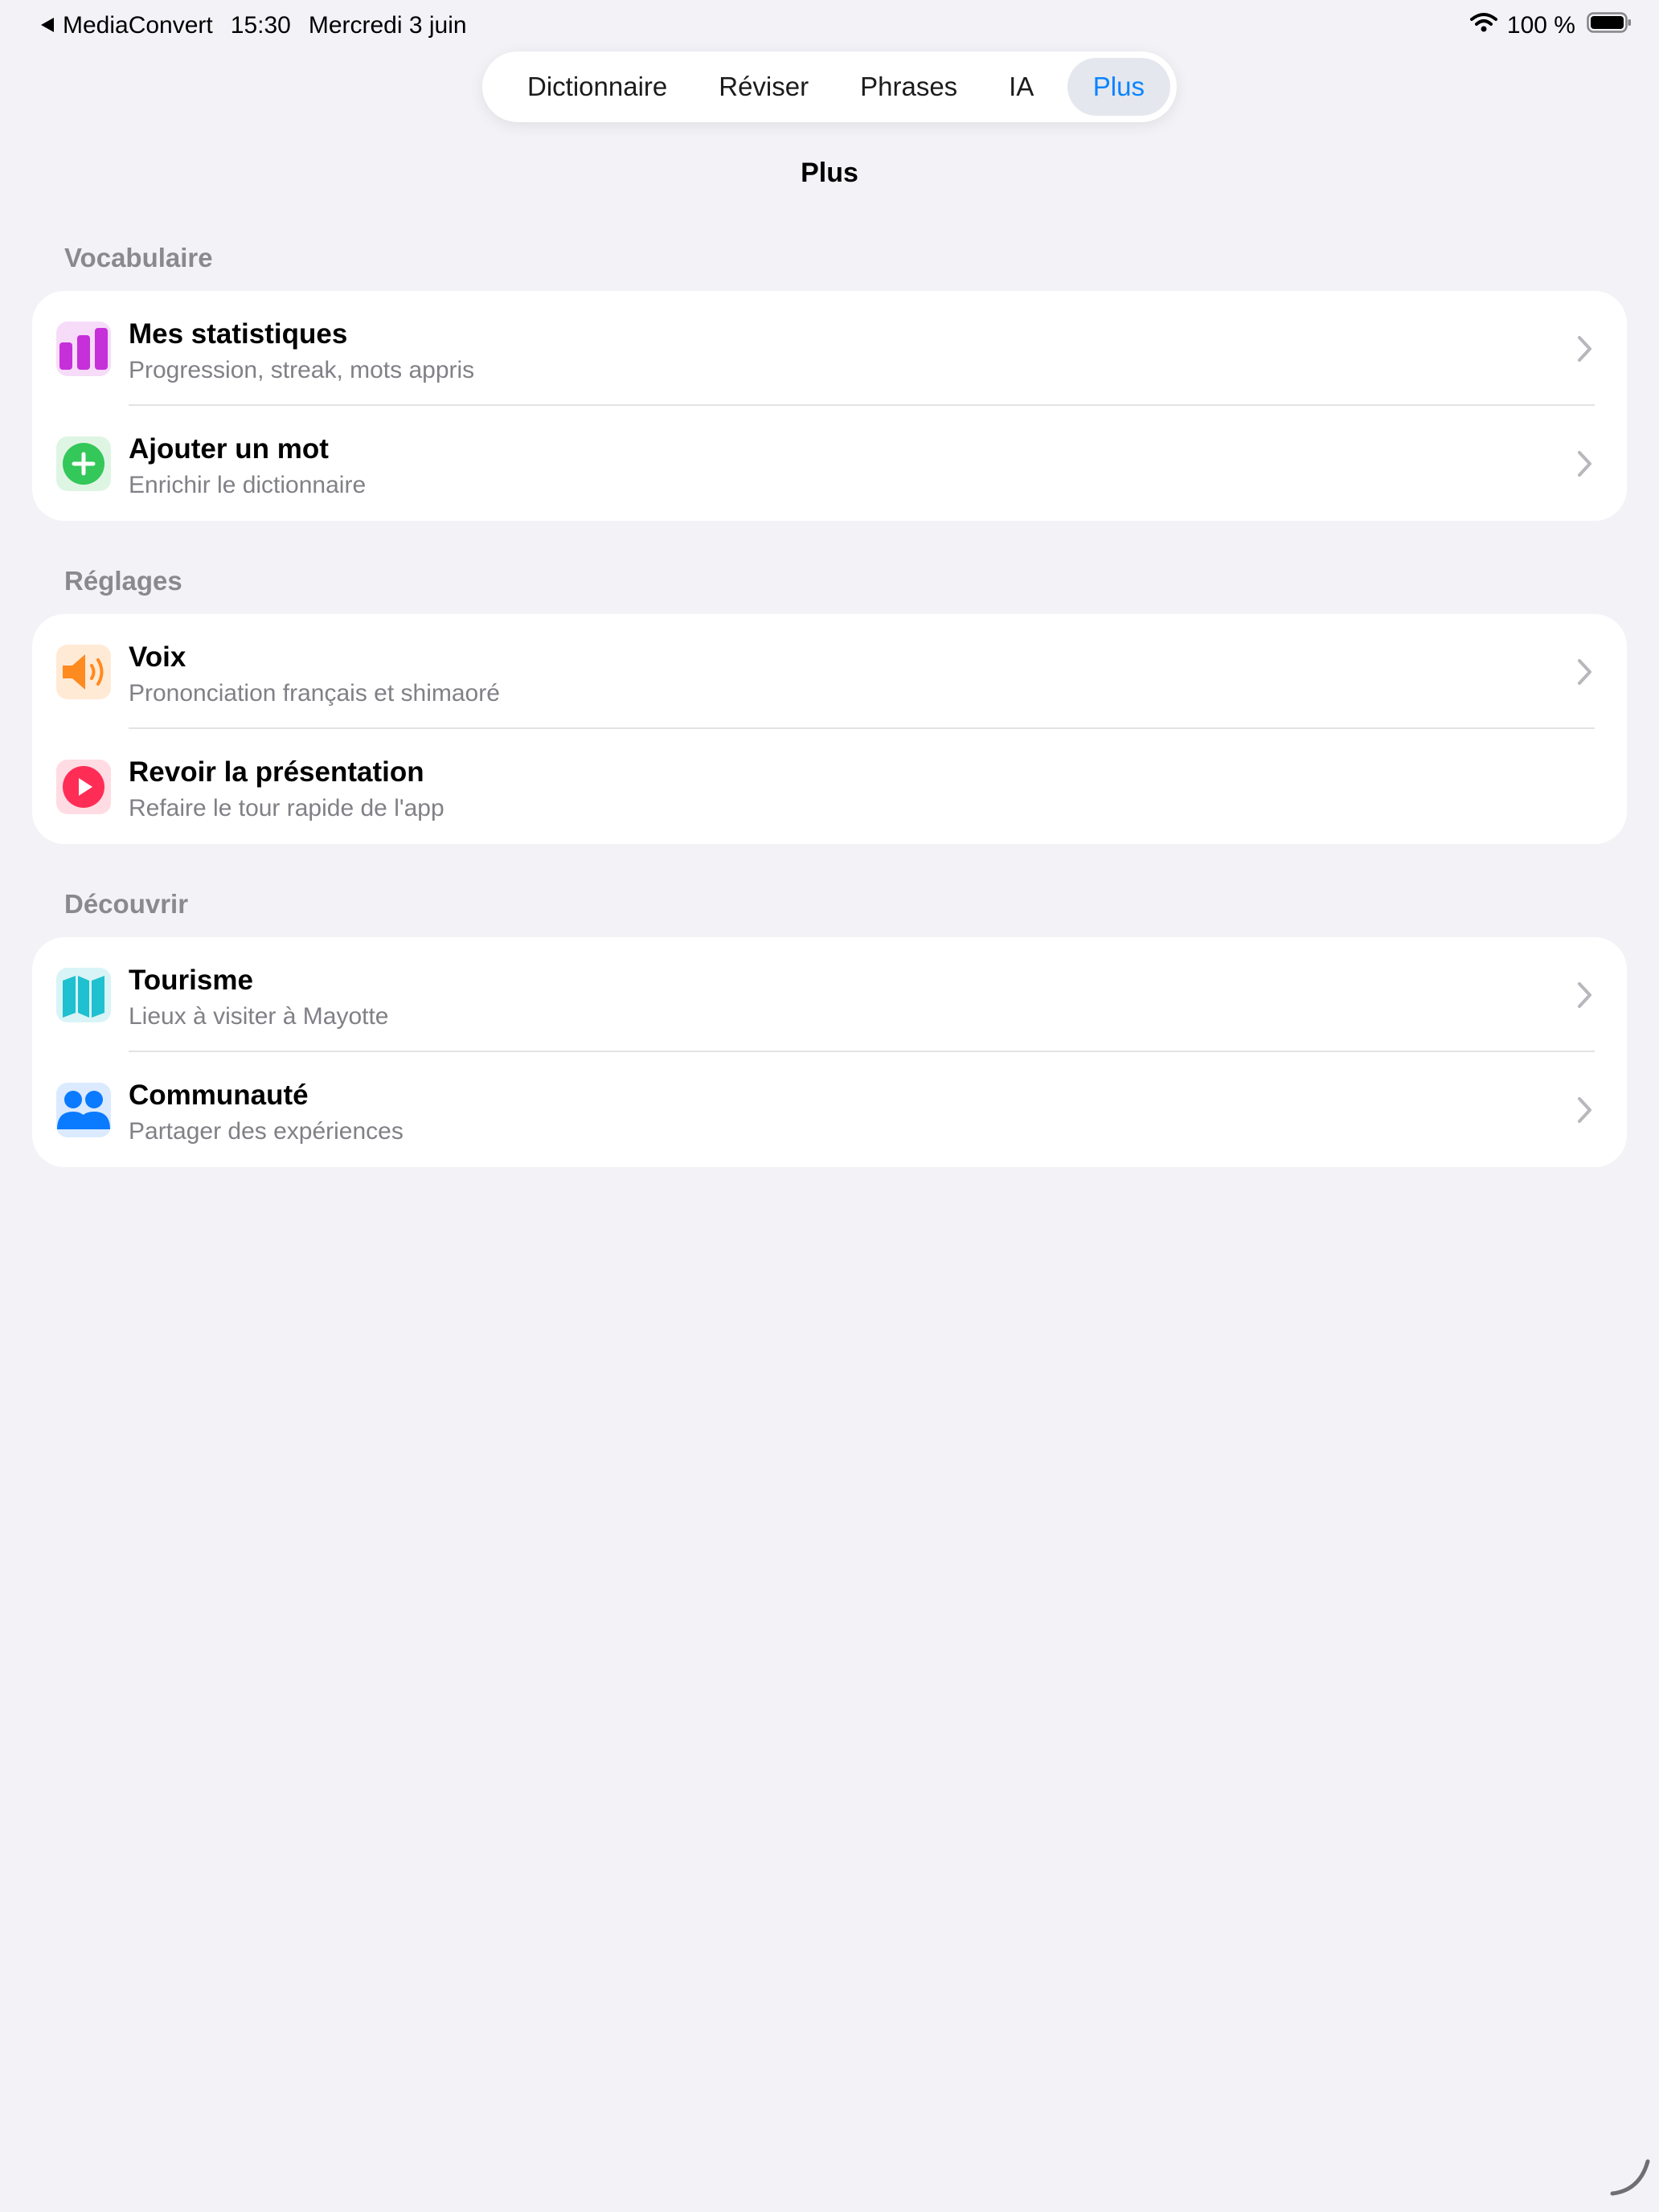  Describe the element at coordinates (829, 173) in the screenshot. I see `page-title: Plus` at that location.